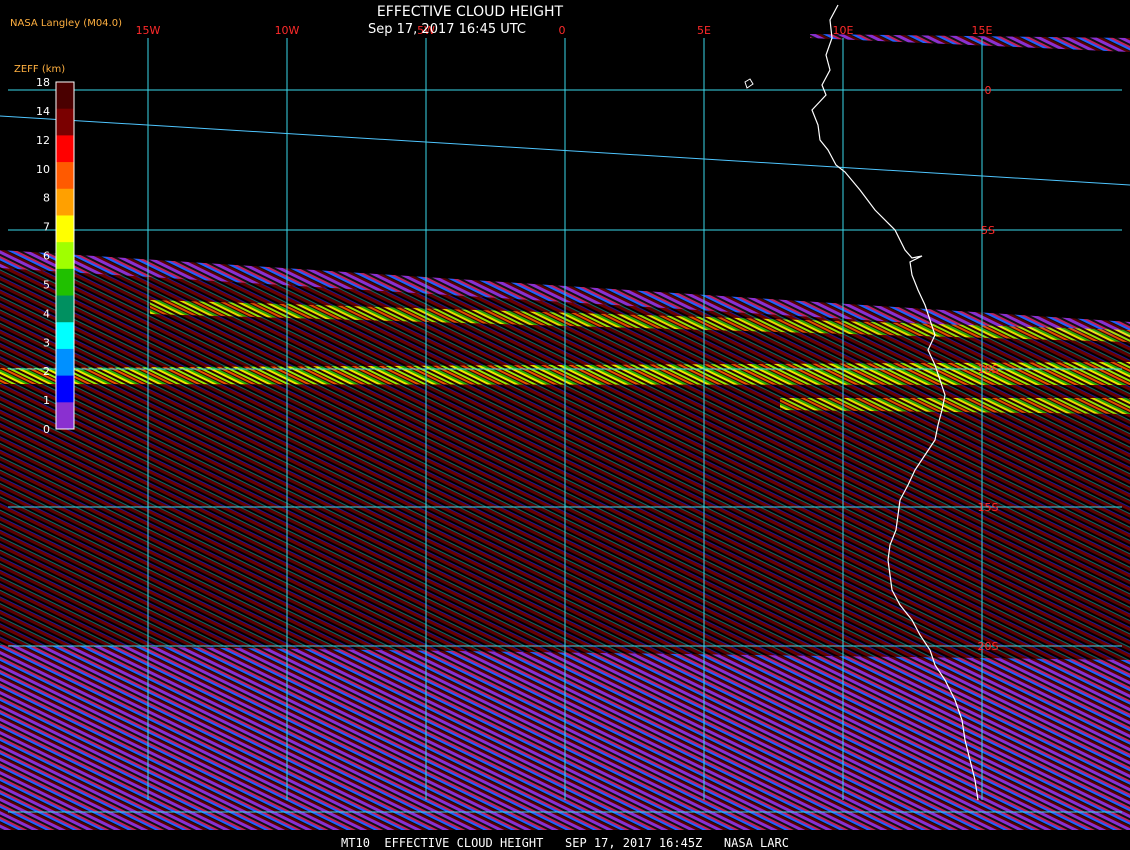 The height and width of the screenshot is (850, 1130). I want to click on legend-label: ZEFF (km), so click(39, 69).